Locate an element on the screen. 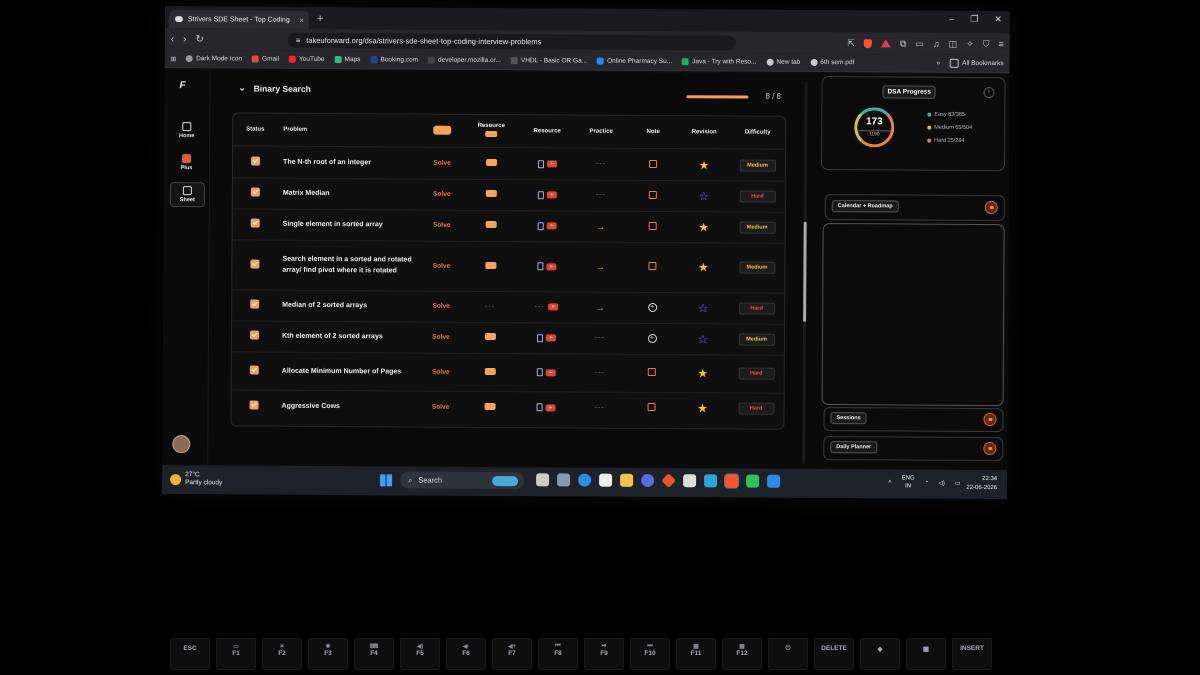  sidebar-toggle-icon: ▭ is located at coordinates (919, 43).